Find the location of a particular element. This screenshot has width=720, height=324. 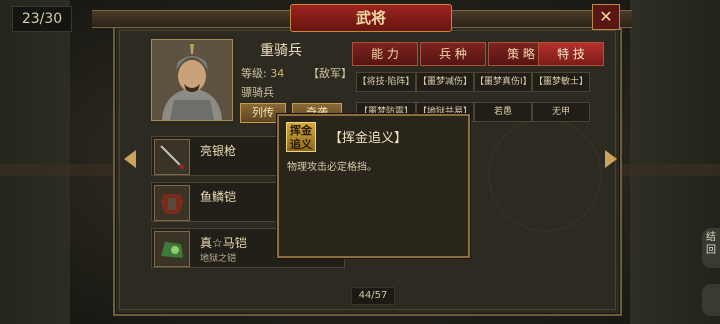

skill-item: 【噩梦减伤】 is located at coordinates (445, 82).